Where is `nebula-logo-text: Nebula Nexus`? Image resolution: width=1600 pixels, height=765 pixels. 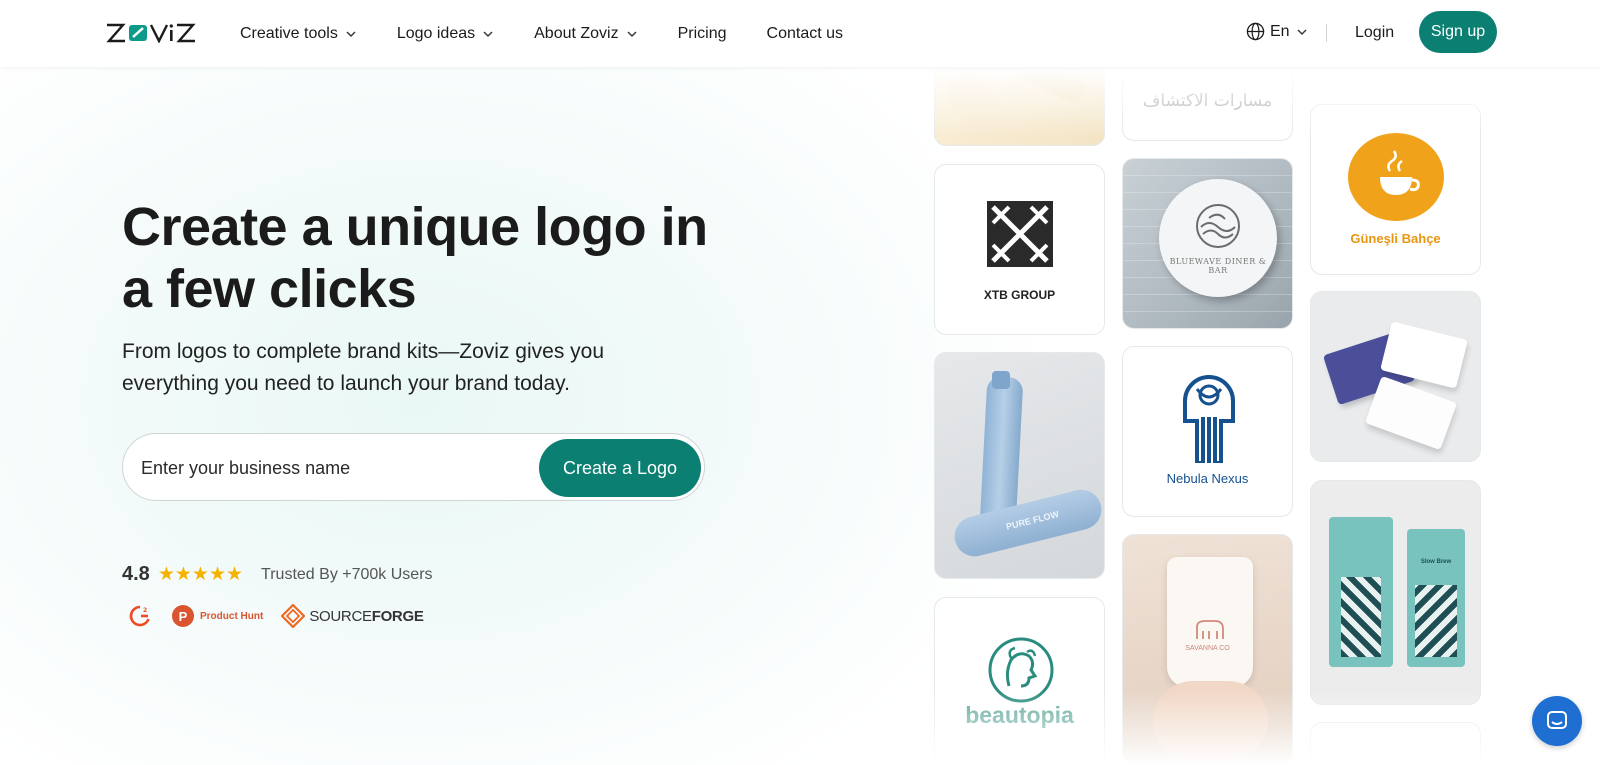 nebula-logo-text: Nebula Nexus is located at coordinates (1207, 478).